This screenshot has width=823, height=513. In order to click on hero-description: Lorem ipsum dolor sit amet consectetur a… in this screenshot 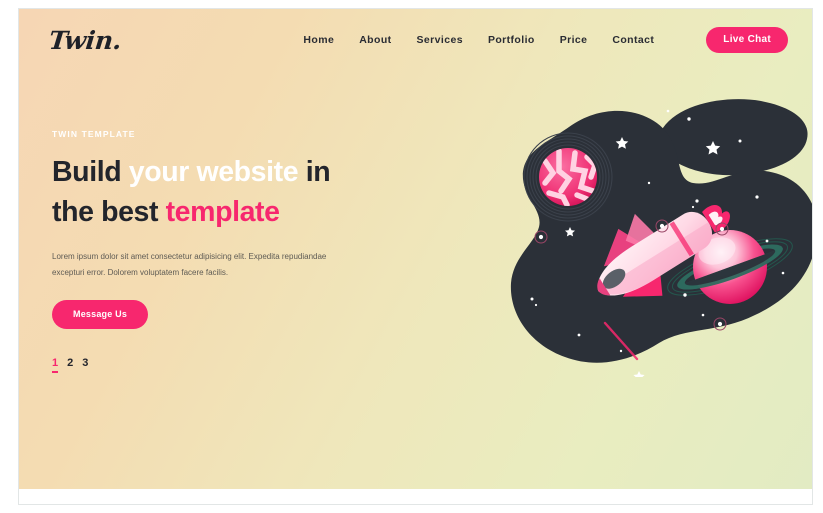, I will do `click(189, 264)`.